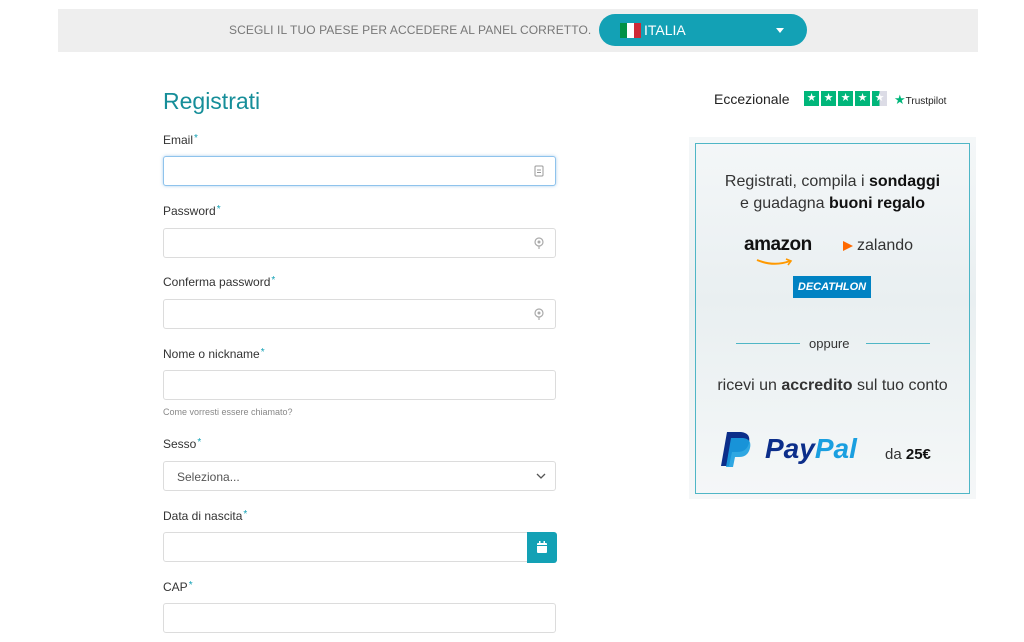  I want to click on amazon-smile-icon, so click(776, 259).